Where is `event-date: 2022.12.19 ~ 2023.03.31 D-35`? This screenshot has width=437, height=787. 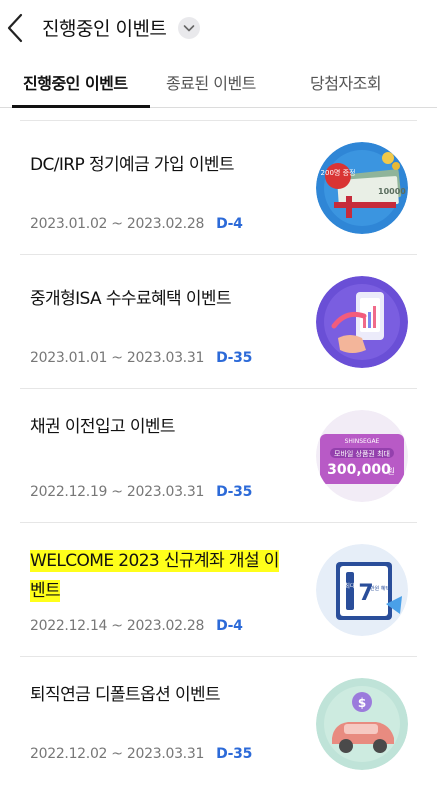 event-date: 2022.12.19 ~ 2023.03.31 D-35 is located at coordinates (141, 492).